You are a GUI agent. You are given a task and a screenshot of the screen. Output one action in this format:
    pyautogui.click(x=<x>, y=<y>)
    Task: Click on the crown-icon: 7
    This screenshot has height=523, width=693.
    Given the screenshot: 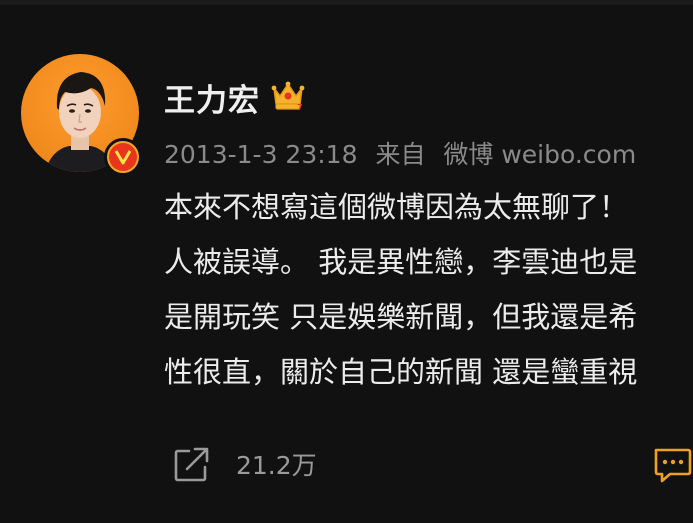 What is the action you would take?
    pyautogui.click(x=288, y=95)
    